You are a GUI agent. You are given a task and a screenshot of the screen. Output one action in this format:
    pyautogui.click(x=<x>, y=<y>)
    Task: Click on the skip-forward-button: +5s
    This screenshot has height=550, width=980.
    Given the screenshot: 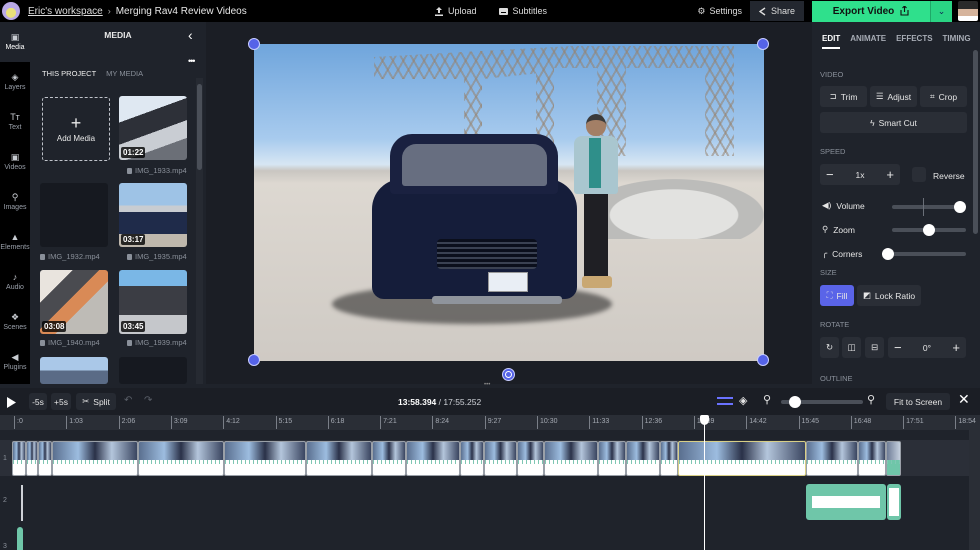 What is the action you would take?
    pyautogui.click(x=61, y=401)
    